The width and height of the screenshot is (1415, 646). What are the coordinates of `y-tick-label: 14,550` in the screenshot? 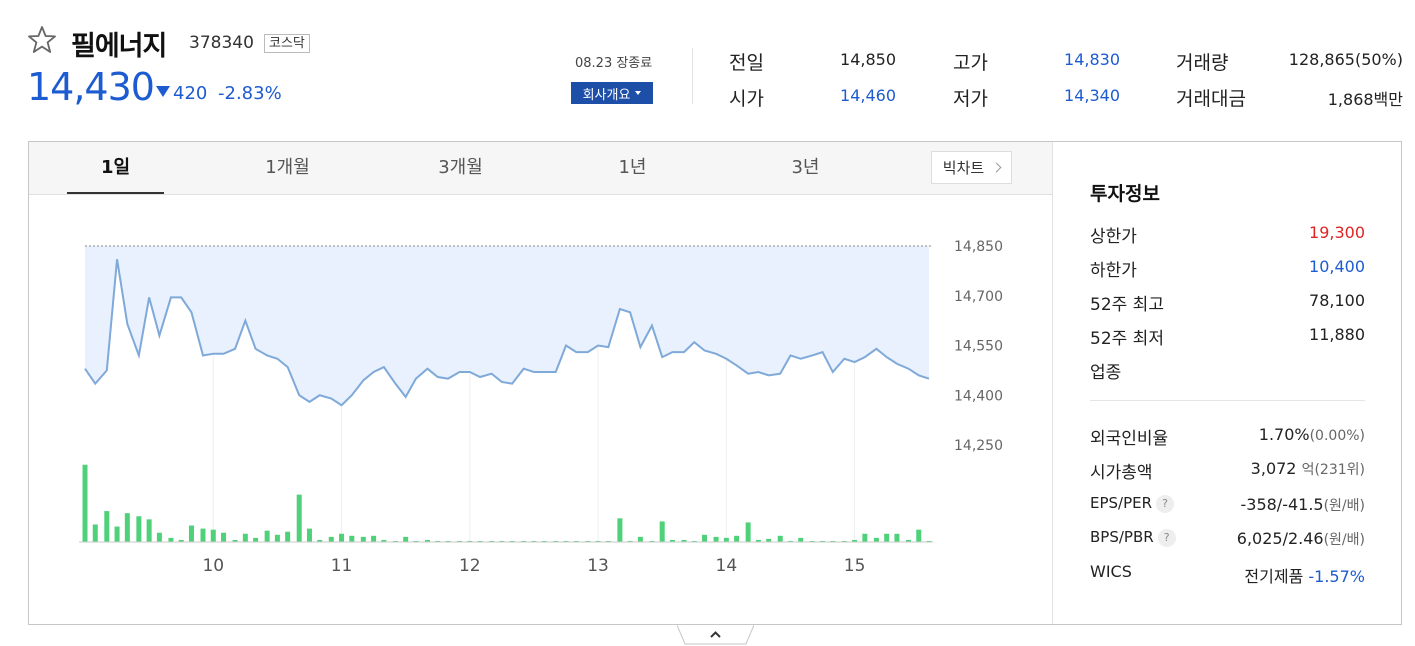 It's located at (978, 347).